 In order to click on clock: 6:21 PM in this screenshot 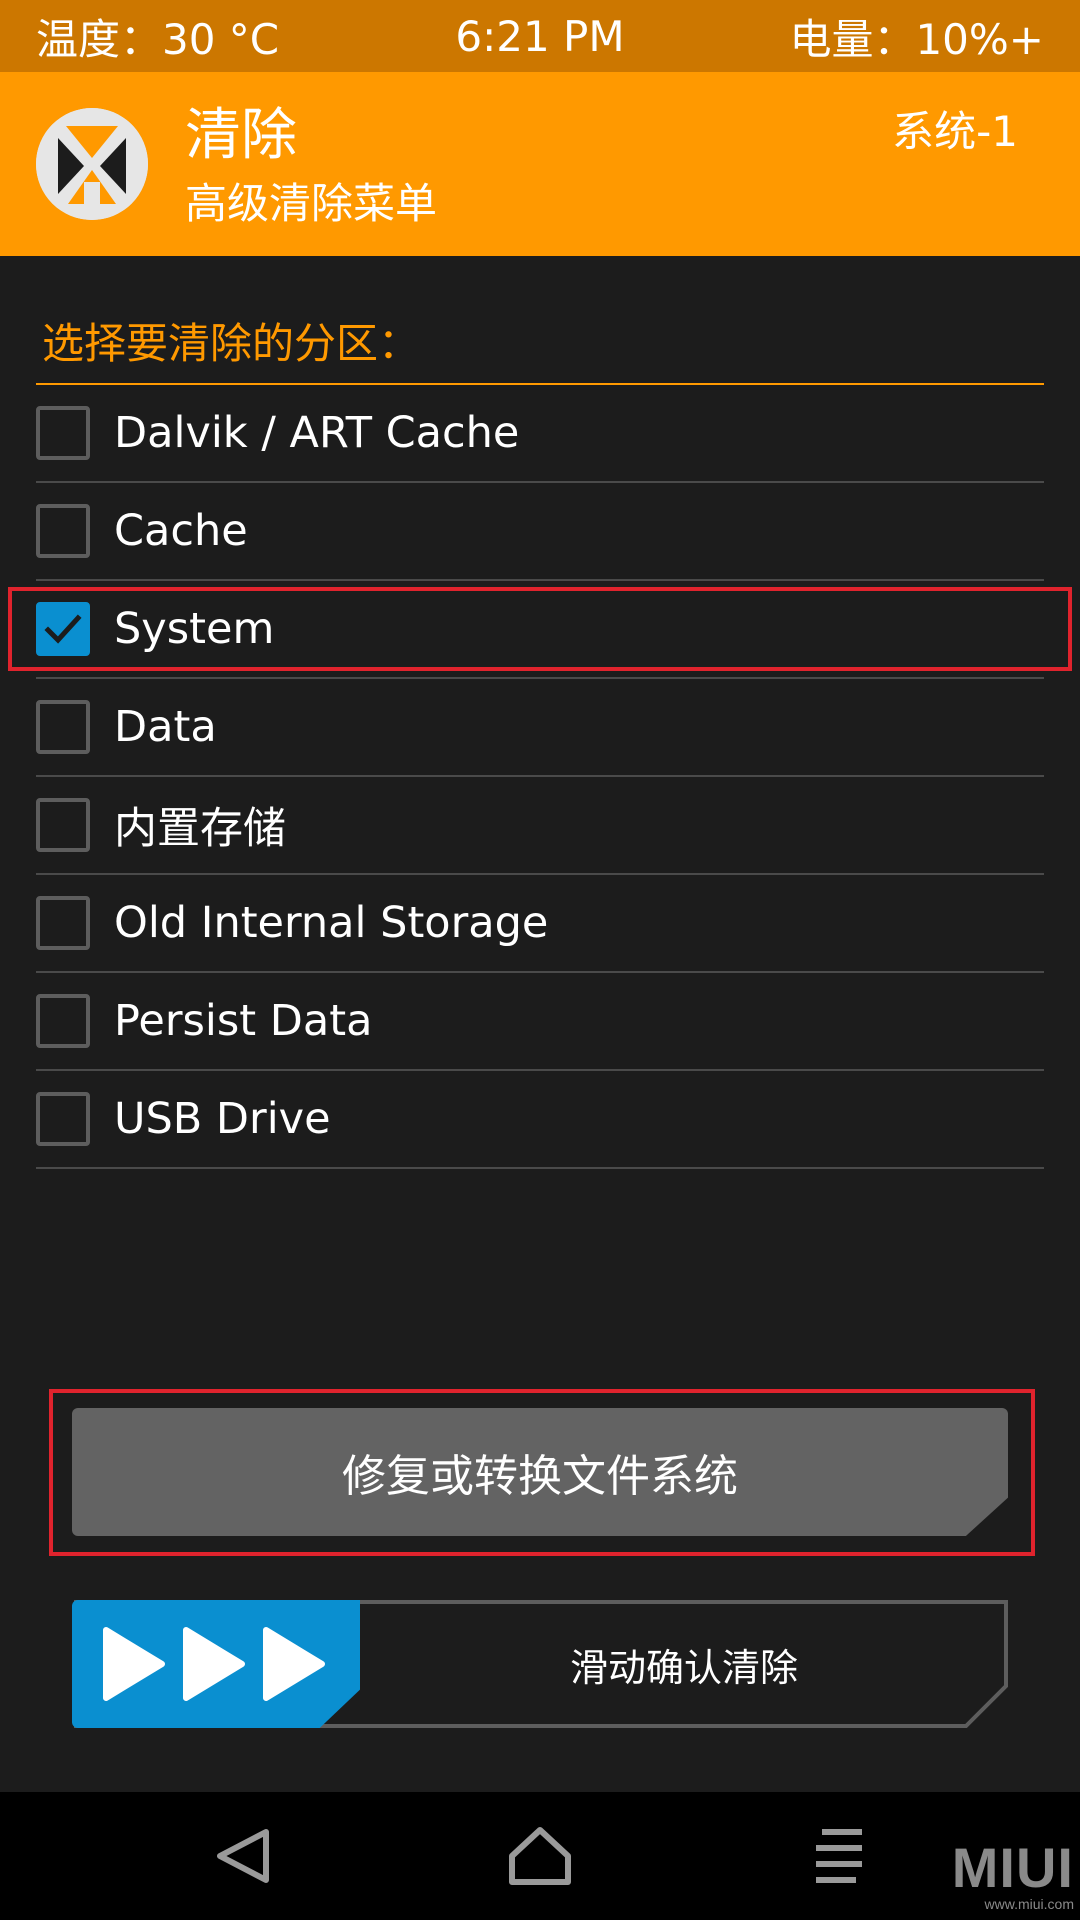, I will do `click(540, 36)`.